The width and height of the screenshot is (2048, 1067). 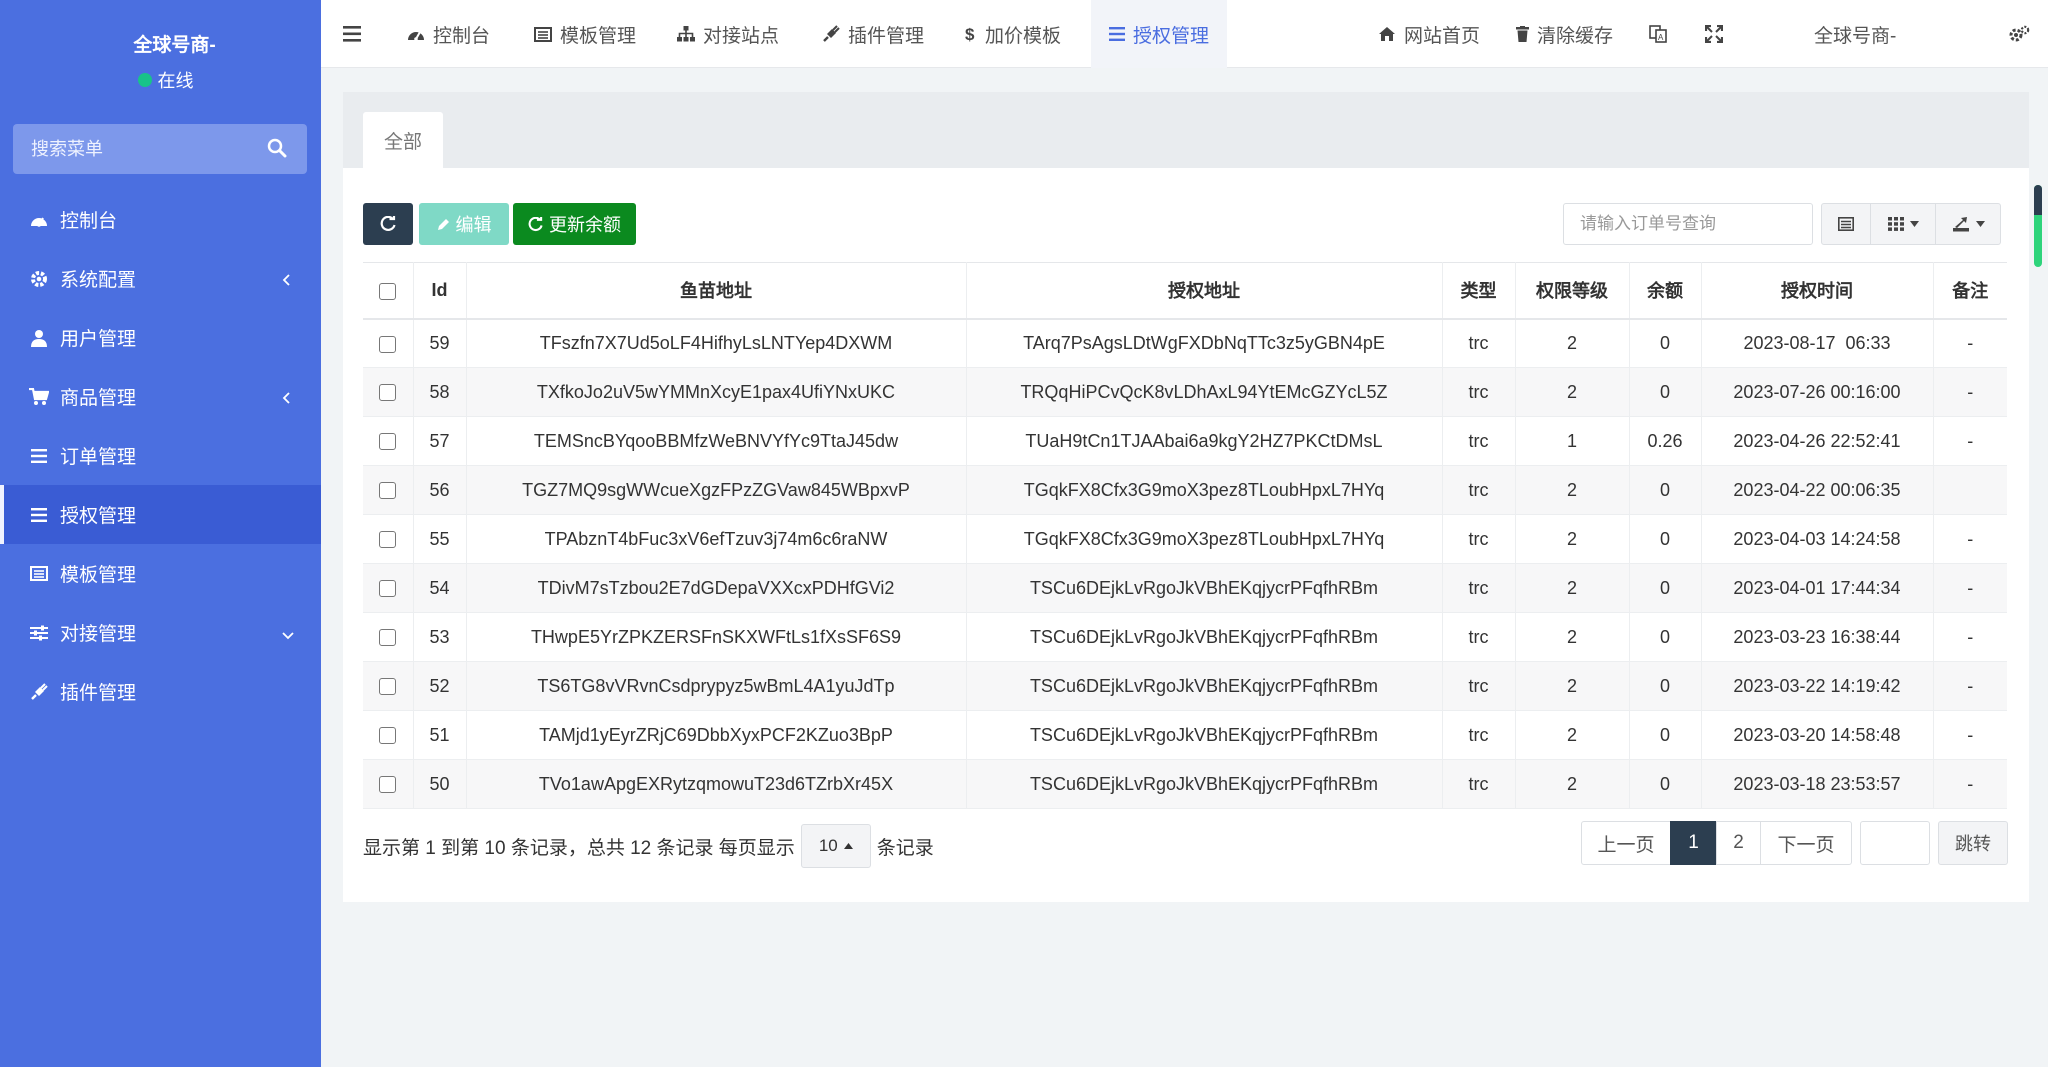 What do you see at coordinates (728, 34) in the screenshot?
I see `top-nav-item-2: 对接站点` at bounding box center [728, 34].